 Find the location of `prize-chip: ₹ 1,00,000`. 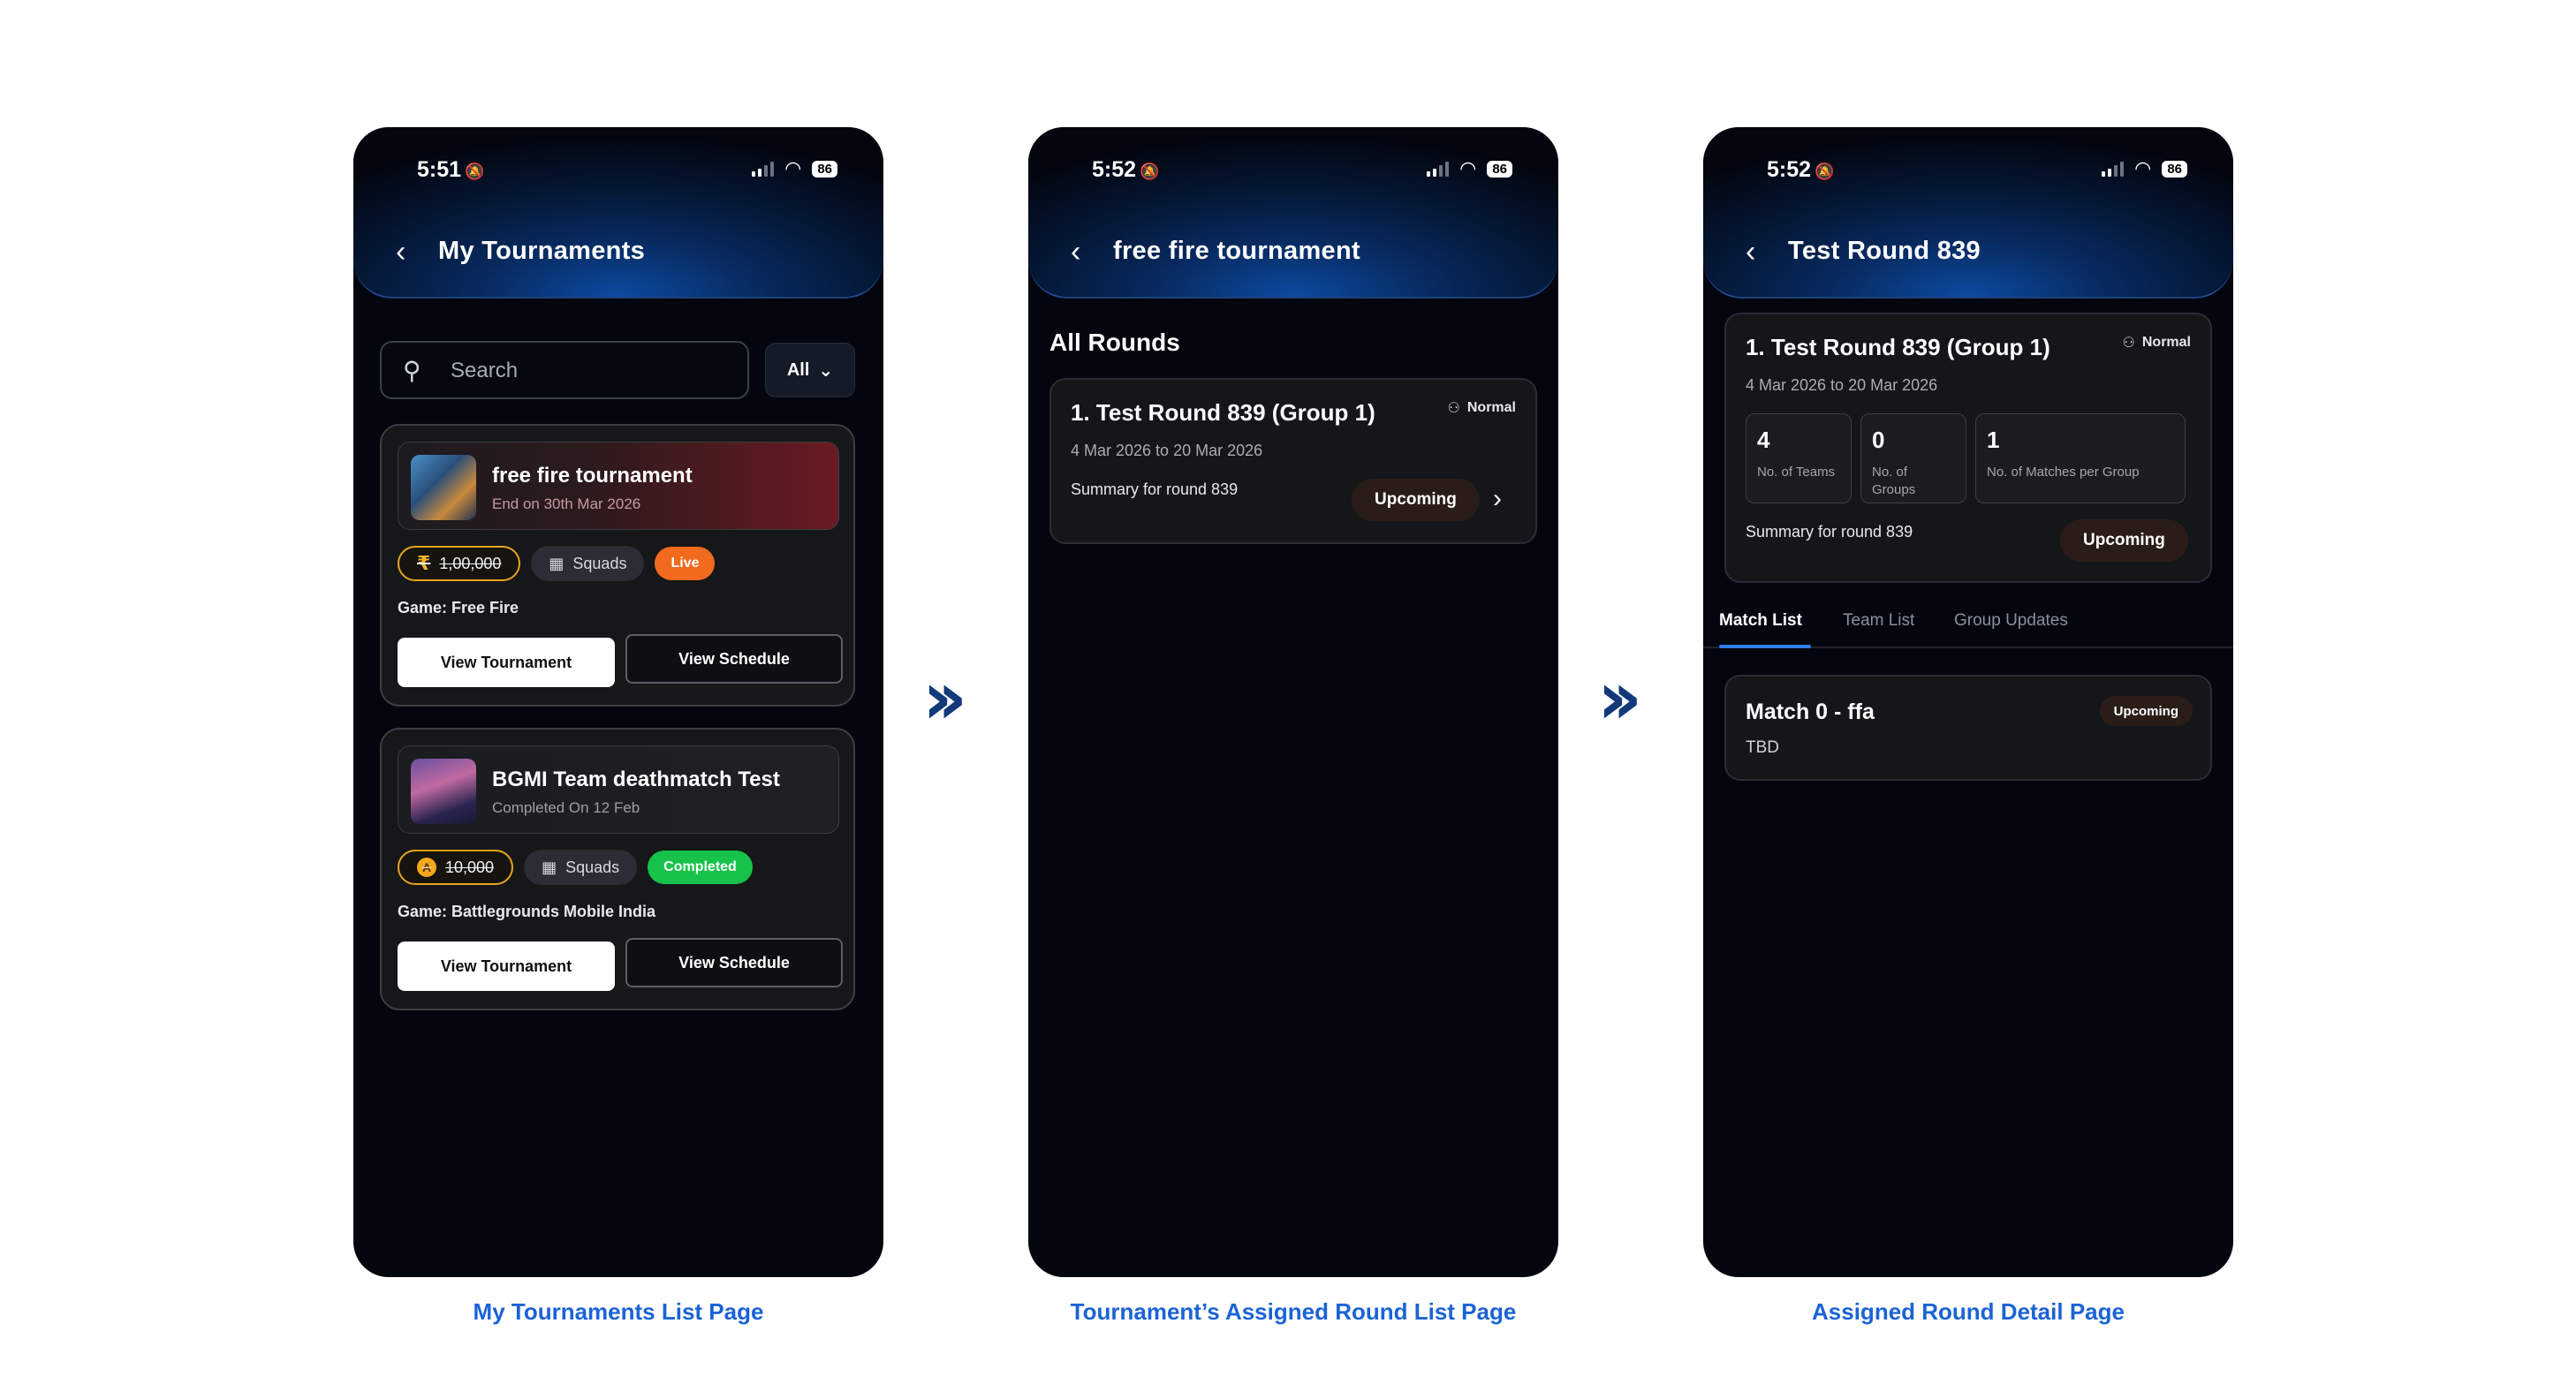

prize-chip: ₹ 1,00,000 is located at coordinates (459, 563).